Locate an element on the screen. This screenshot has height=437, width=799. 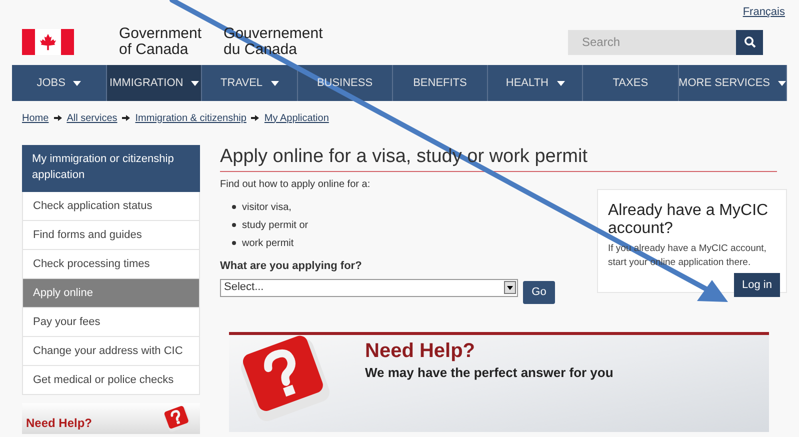
search-icon is located at coordinates (750, 42).